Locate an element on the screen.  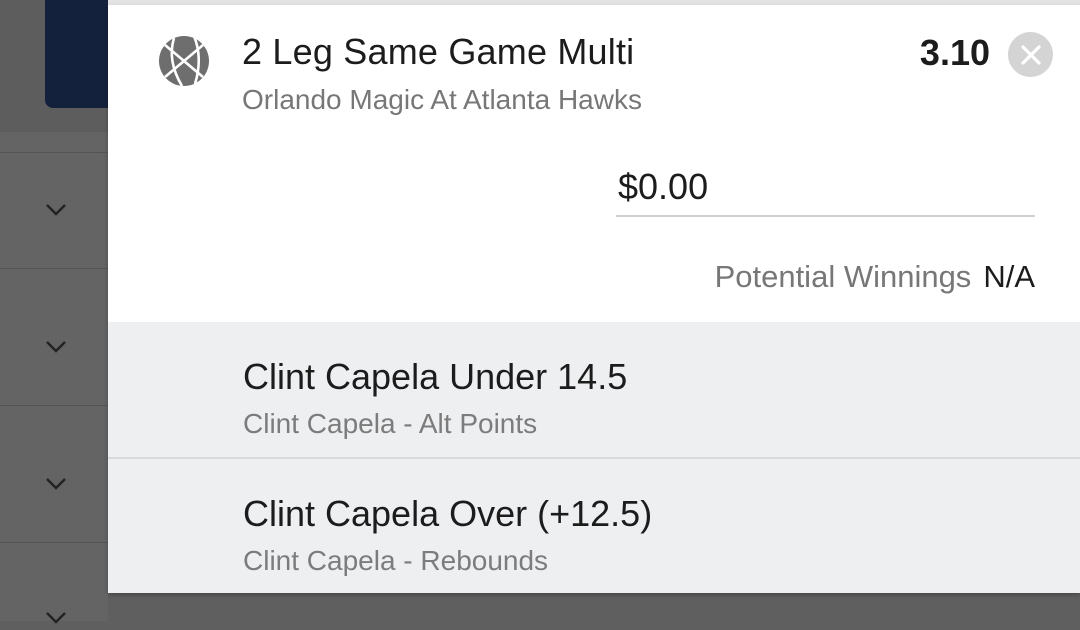
leg-market: Clint Capela - Alt Points is located at coordinates (390, 423).